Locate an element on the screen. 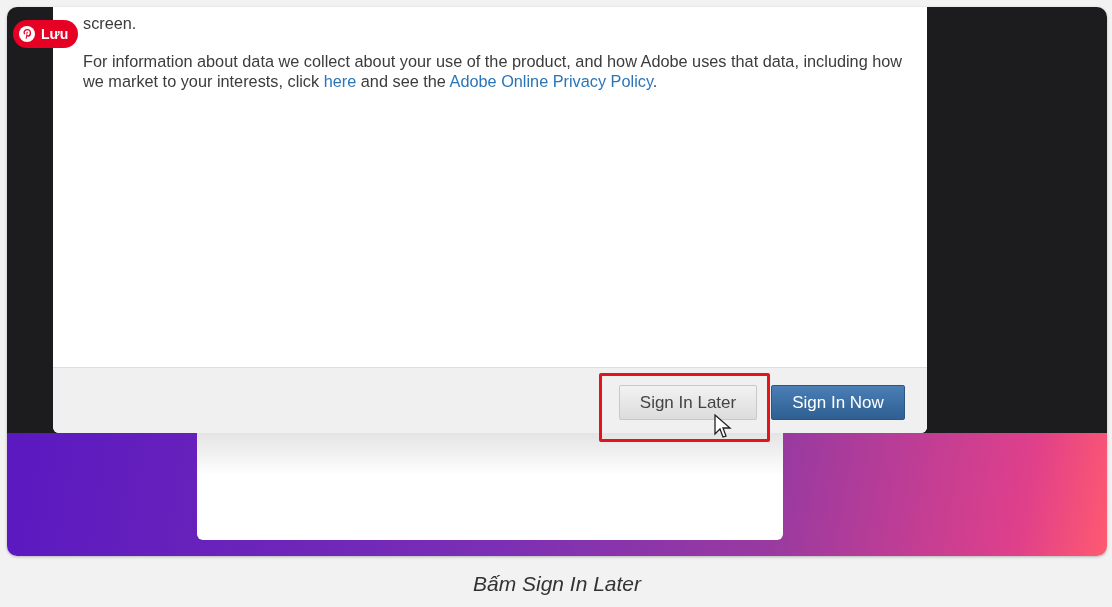  paragraph: For information about data we collect about your use of the product, and how Adobe uses that data, including how we market to your interests, click here and see the Adobe Online Privacy Policy. is located at coordinates (493, 71).